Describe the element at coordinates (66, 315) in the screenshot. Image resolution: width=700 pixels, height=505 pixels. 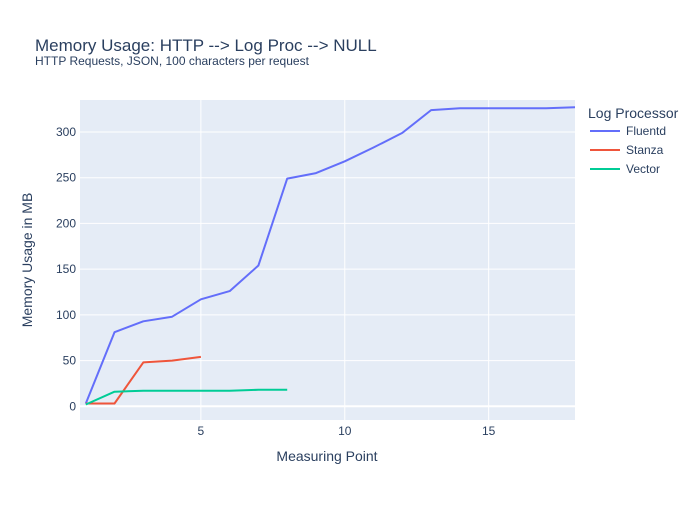
I see `y-tick-label: 100` at that location.